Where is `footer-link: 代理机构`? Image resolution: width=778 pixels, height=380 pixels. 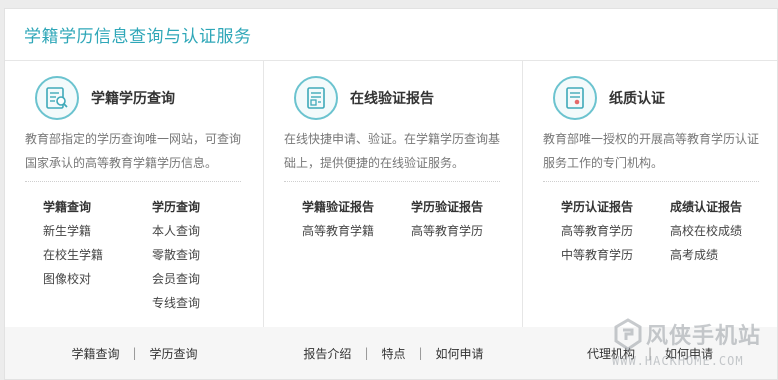
footer-link: 代理机构 is located at coordinates (611, 353).